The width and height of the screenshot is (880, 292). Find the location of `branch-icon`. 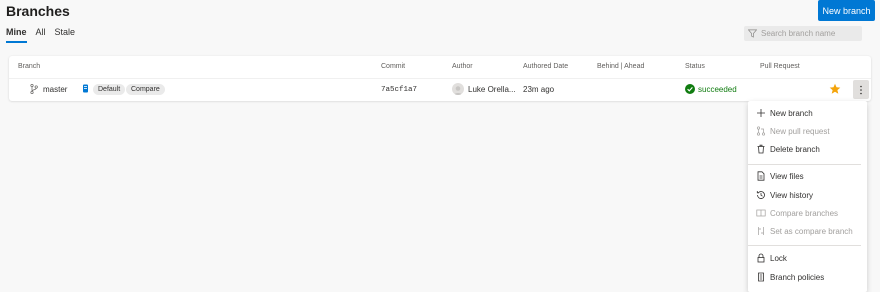

branch-icon is located at coordinates (34, 89).